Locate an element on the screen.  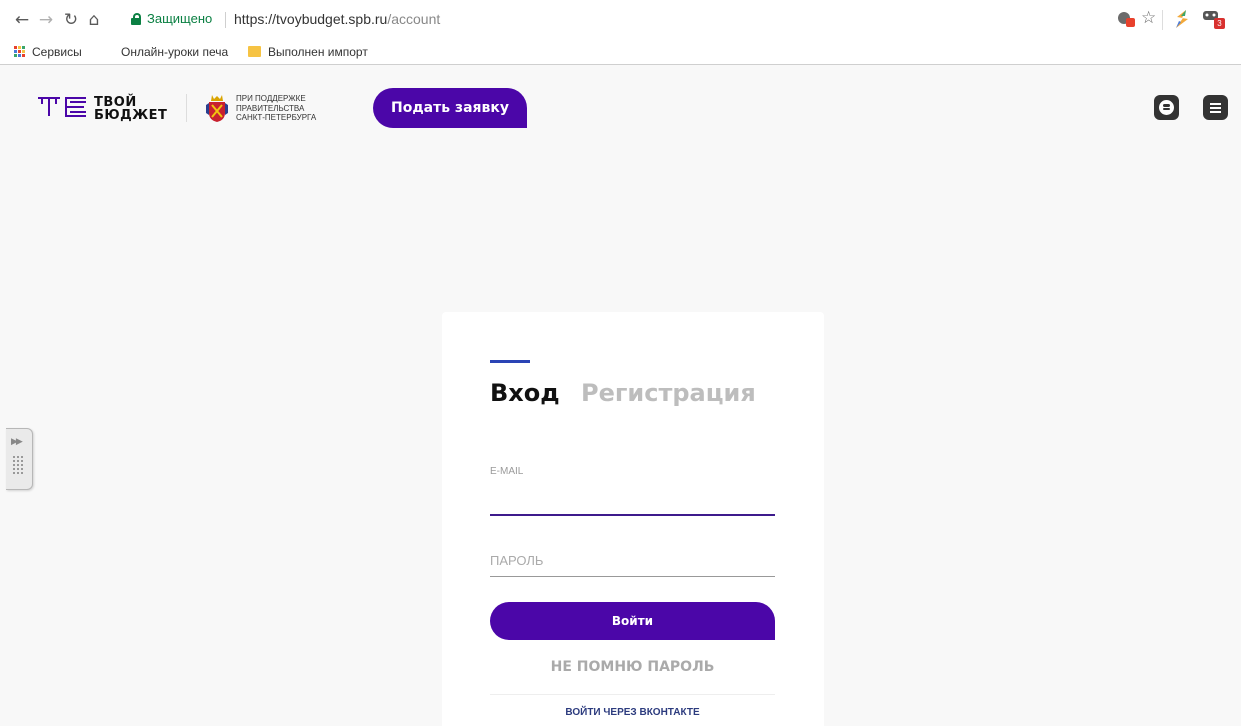
grip-icon is located at coordinates (19, 467).